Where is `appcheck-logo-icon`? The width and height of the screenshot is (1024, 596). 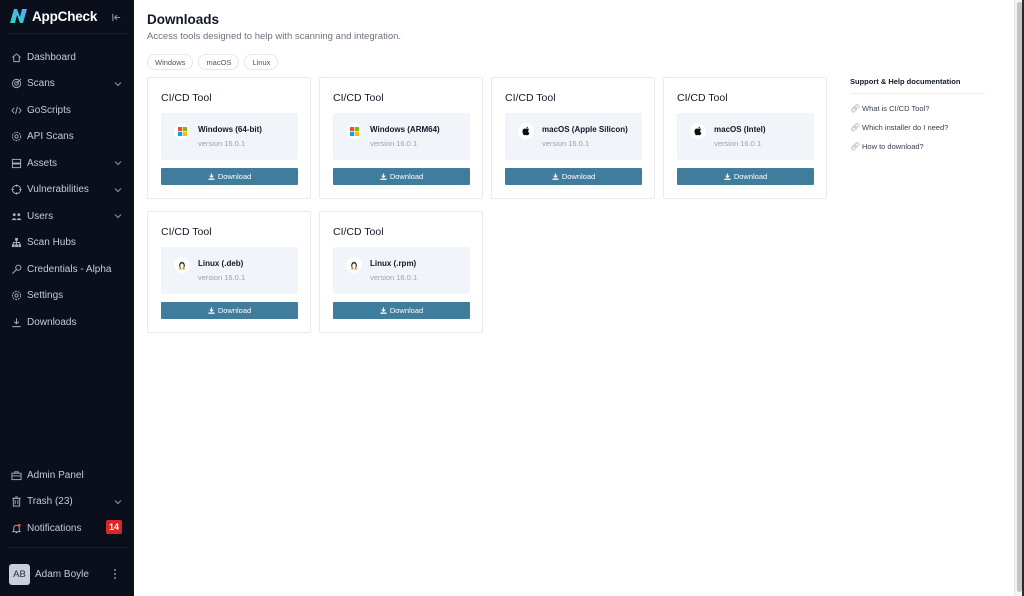 appcheck-logo-icon is located at coordinates (18, 16).